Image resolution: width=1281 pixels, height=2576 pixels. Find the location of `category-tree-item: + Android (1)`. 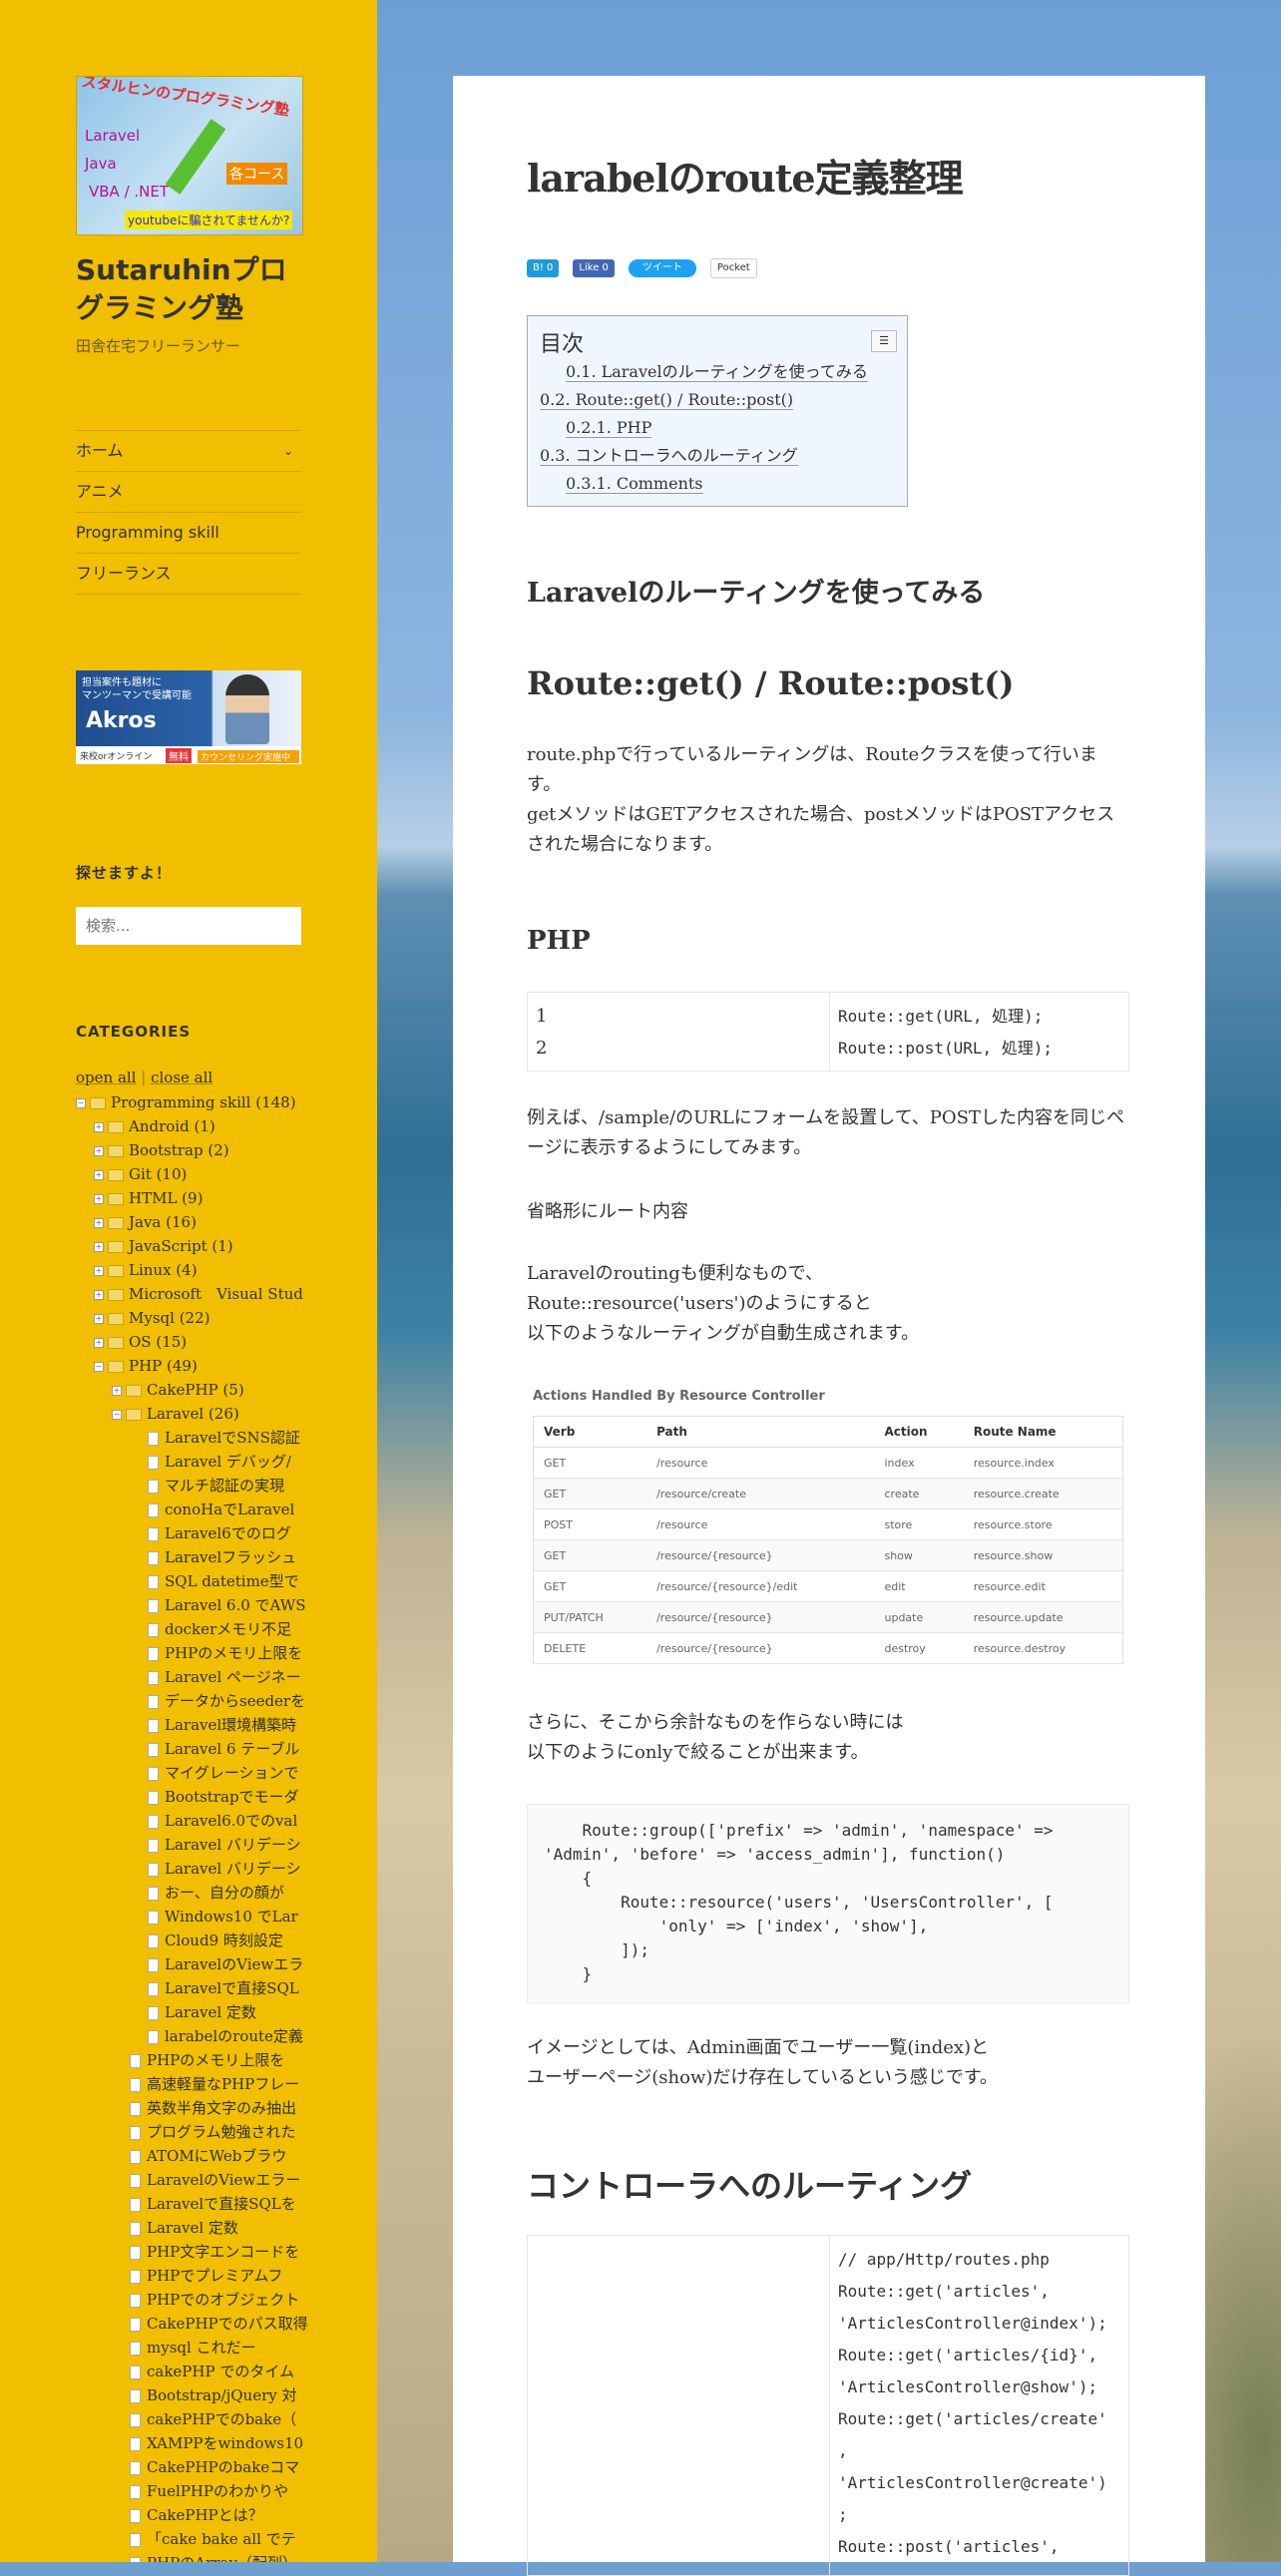

category-tree-item: + Android (1) is located at coordinates (188, 1126).